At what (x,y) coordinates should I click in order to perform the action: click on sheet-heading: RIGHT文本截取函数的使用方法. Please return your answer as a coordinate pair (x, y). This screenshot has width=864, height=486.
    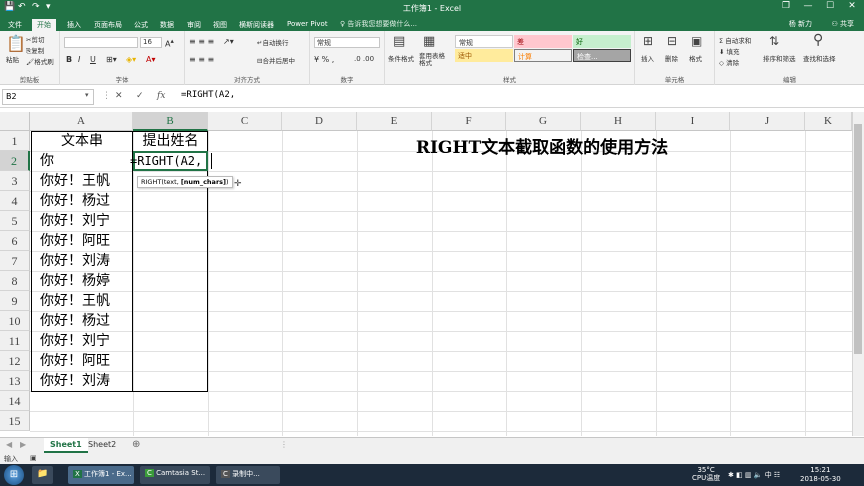
    Looking at the image, I should click on (542, 145).